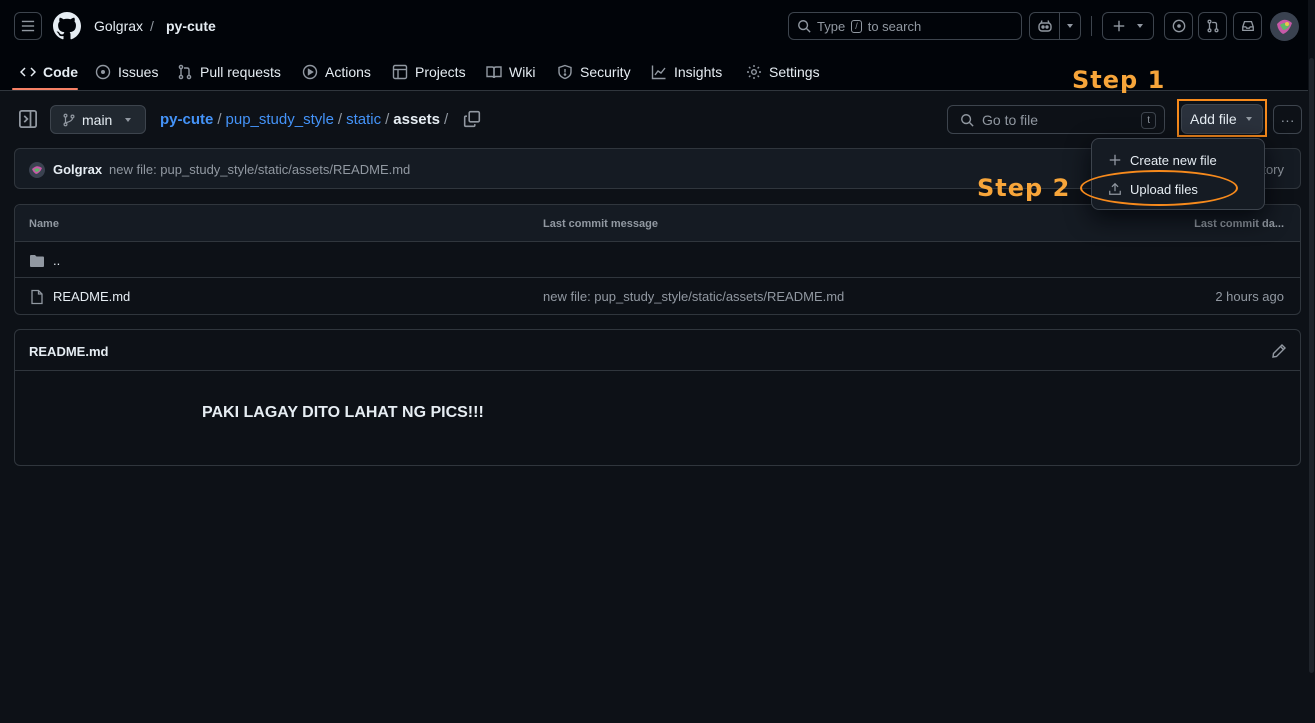  Describe the element at coordinates (1279, 351) in the screenshot. I see `pencil-icon` at that location.